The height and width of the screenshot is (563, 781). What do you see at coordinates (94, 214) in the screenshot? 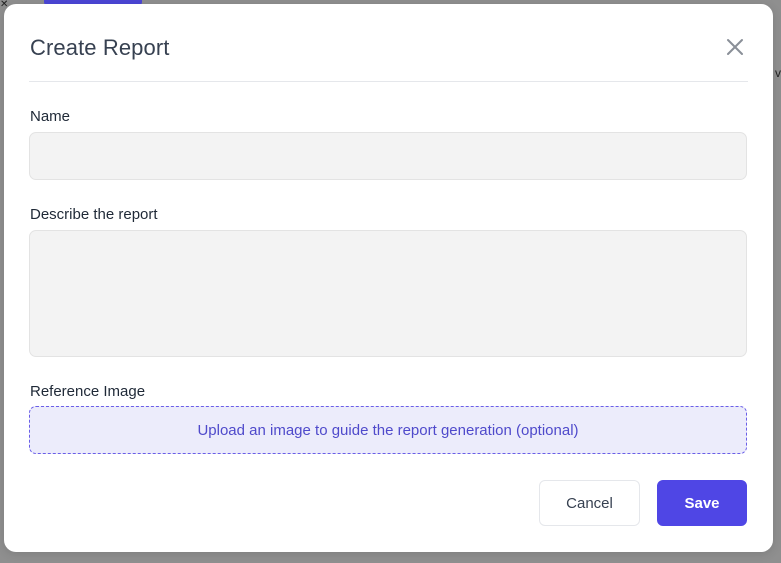
I see `description-label: Describe the report` at bounding box center [94, 214].